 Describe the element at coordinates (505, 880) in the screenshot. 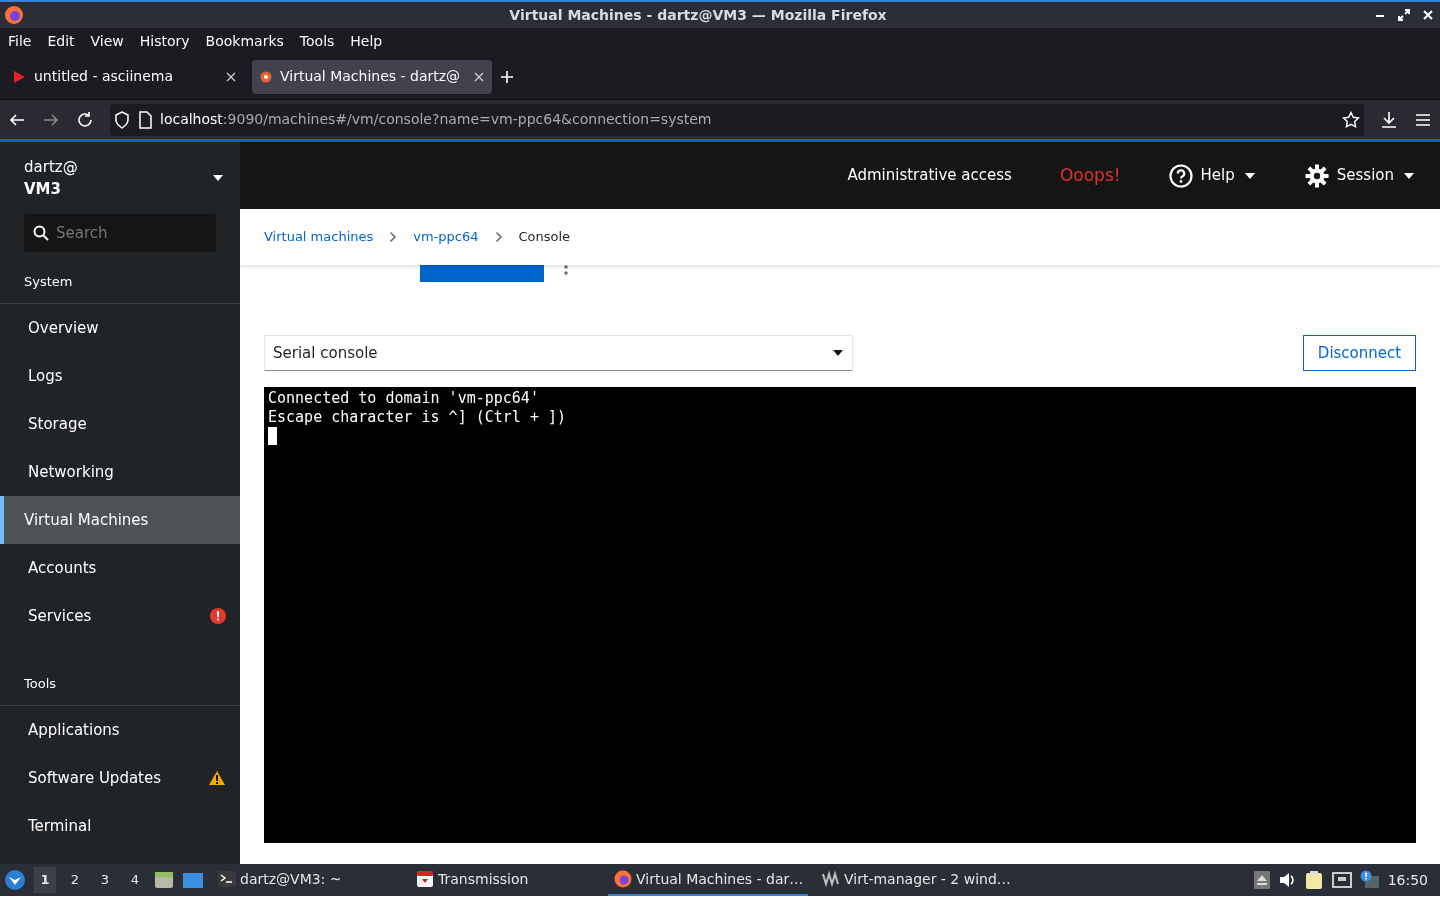

I see `taskbar-task: Transmission` at that location.